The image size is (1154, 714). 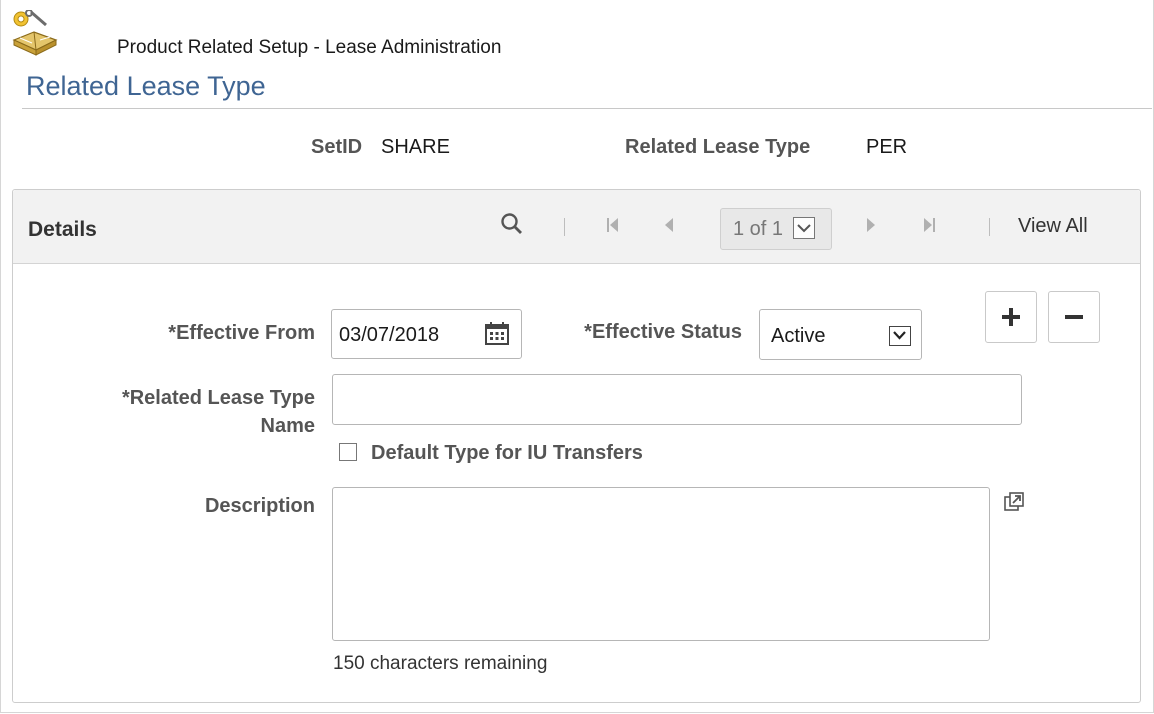 I want to click on page-selector: 1 of 1, so click(x=776, y=229).